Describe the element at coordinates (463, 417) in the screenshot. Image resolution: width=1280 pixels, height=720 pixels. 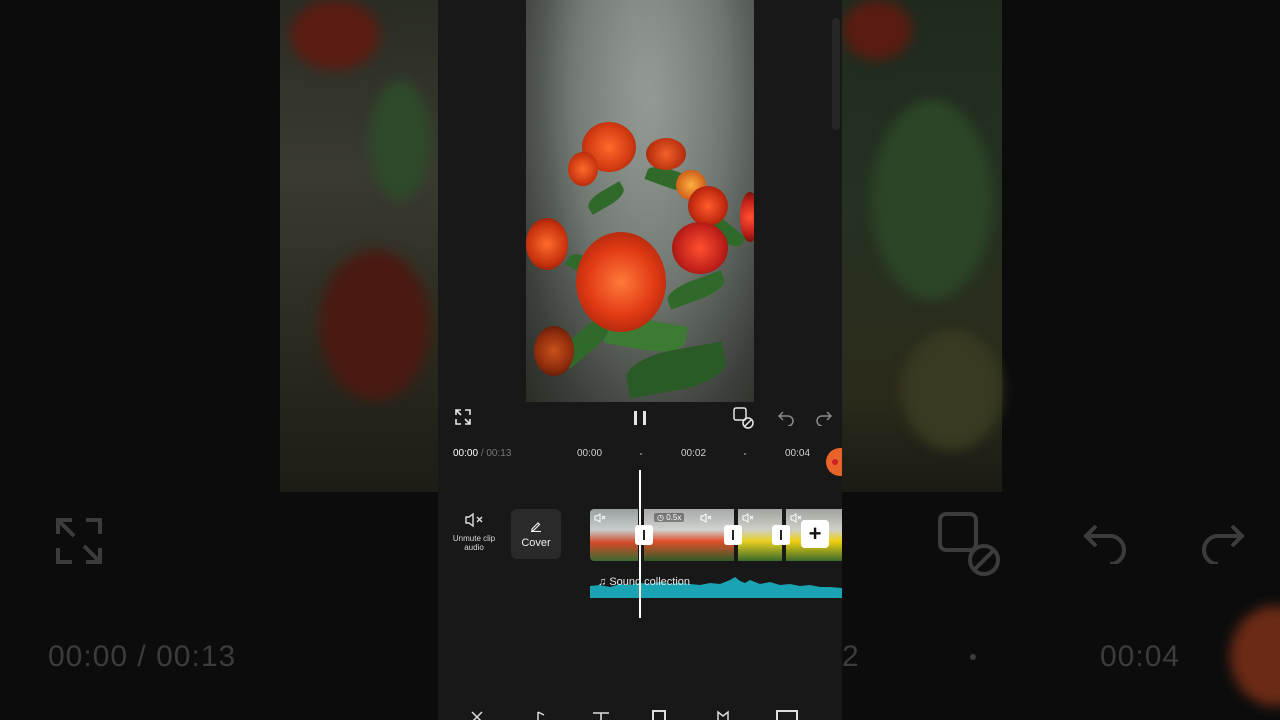
I see `expand-icon` at that location.